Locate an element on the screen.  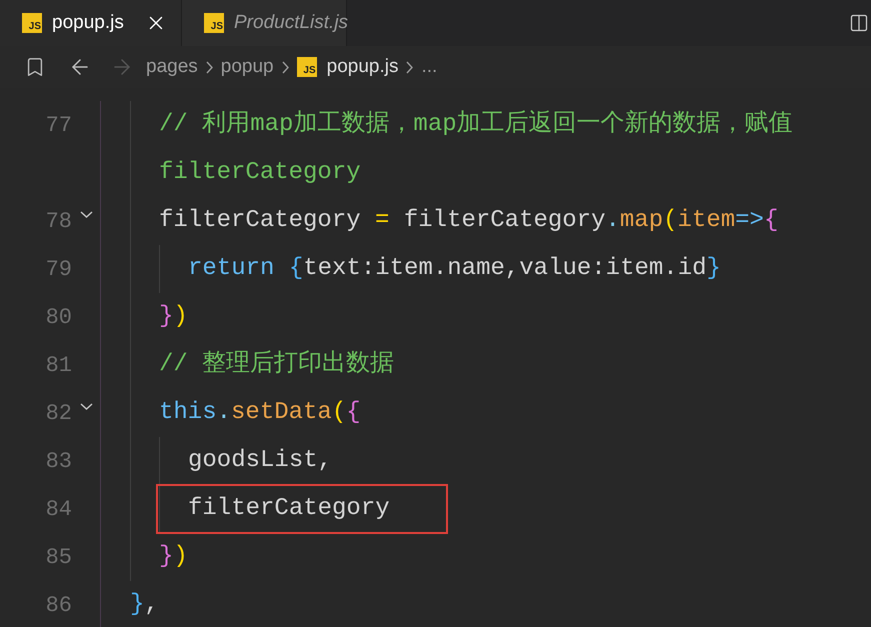
highlighted-code-line: filterCategory is located at coordinates (302, 509).